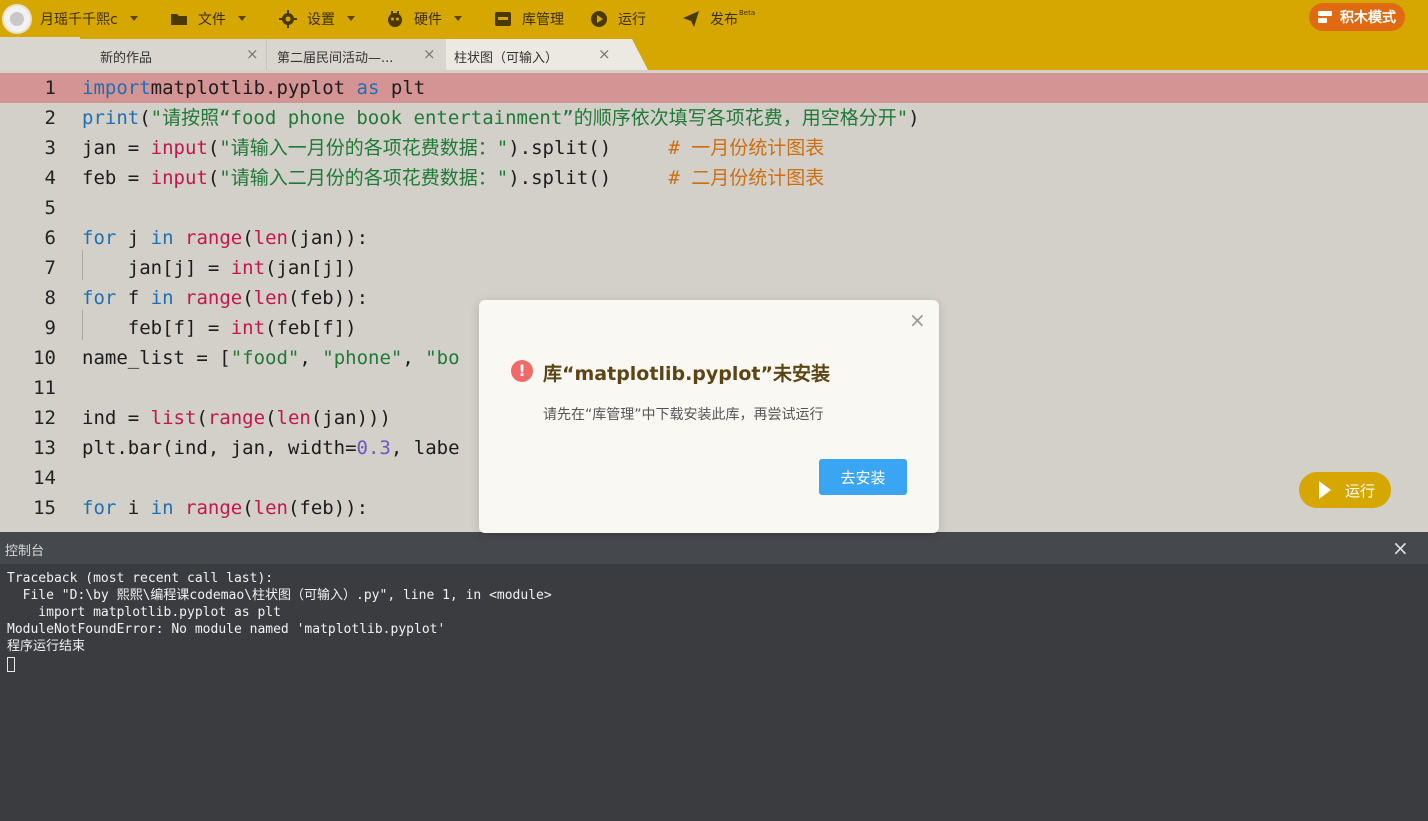  What do you see at coordinates (350, 418) in the screenshot?
I see `code-token: (jan)))` at bounding box center [350, 418].